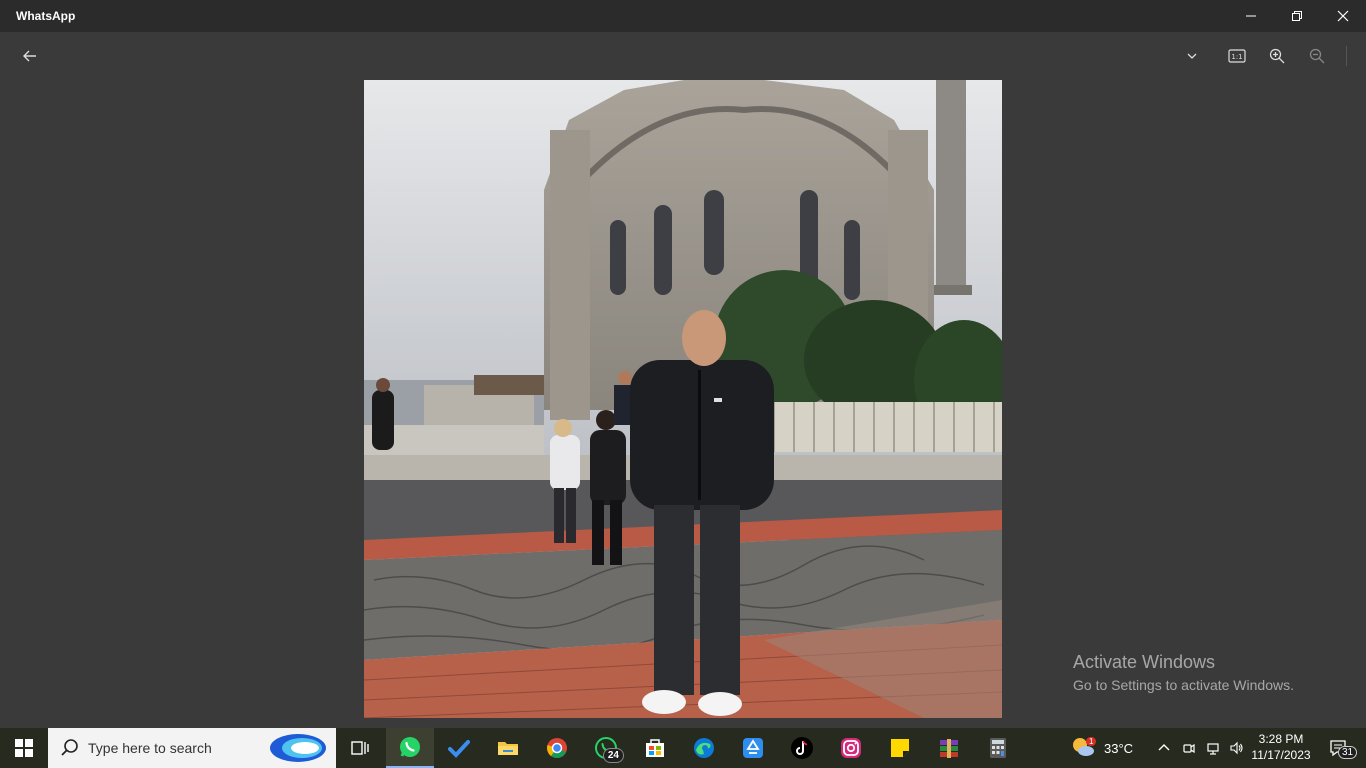 The width and height of the screenshot is (1366, 768). I want to click on start-button, so click(24, 748).